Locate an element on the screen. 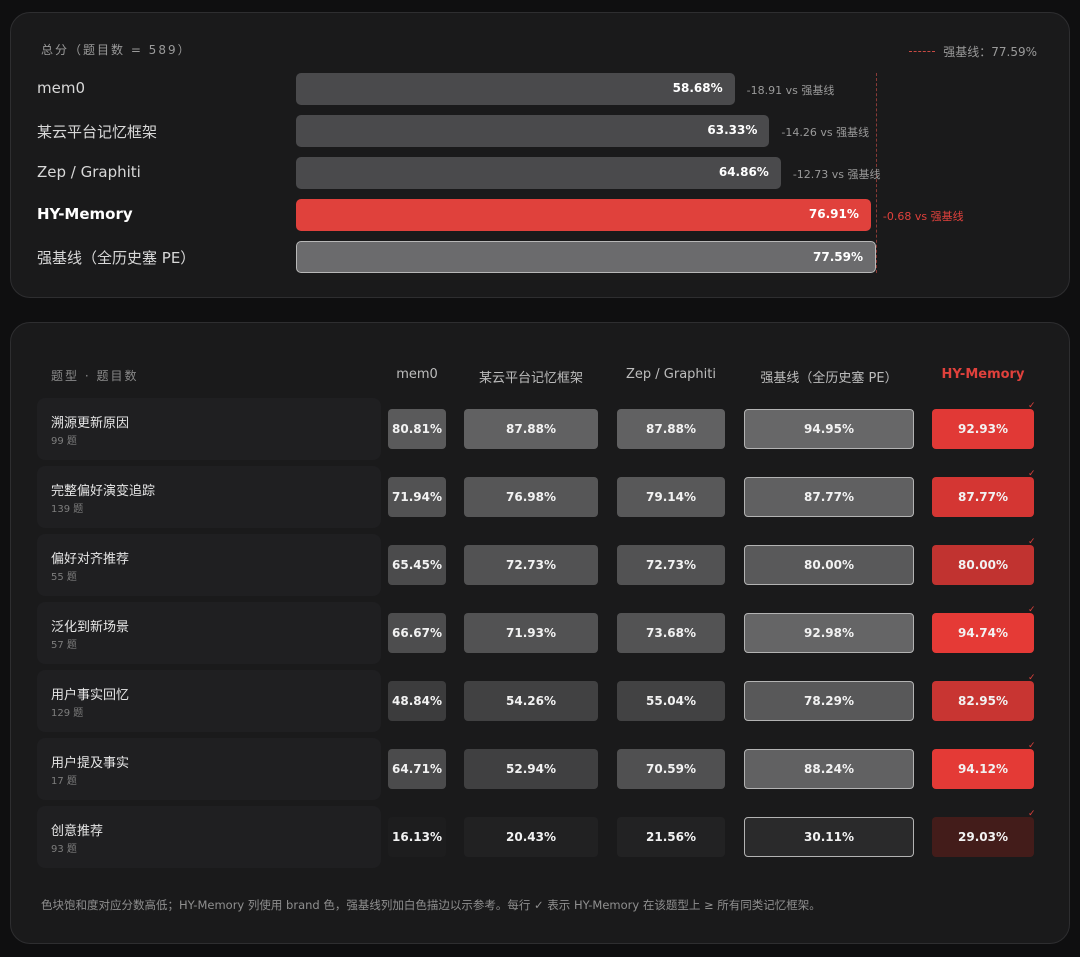 The width and height of the screenshot is (1080, 957). score-cell: 54.26% is located at coordinates (531, 701).